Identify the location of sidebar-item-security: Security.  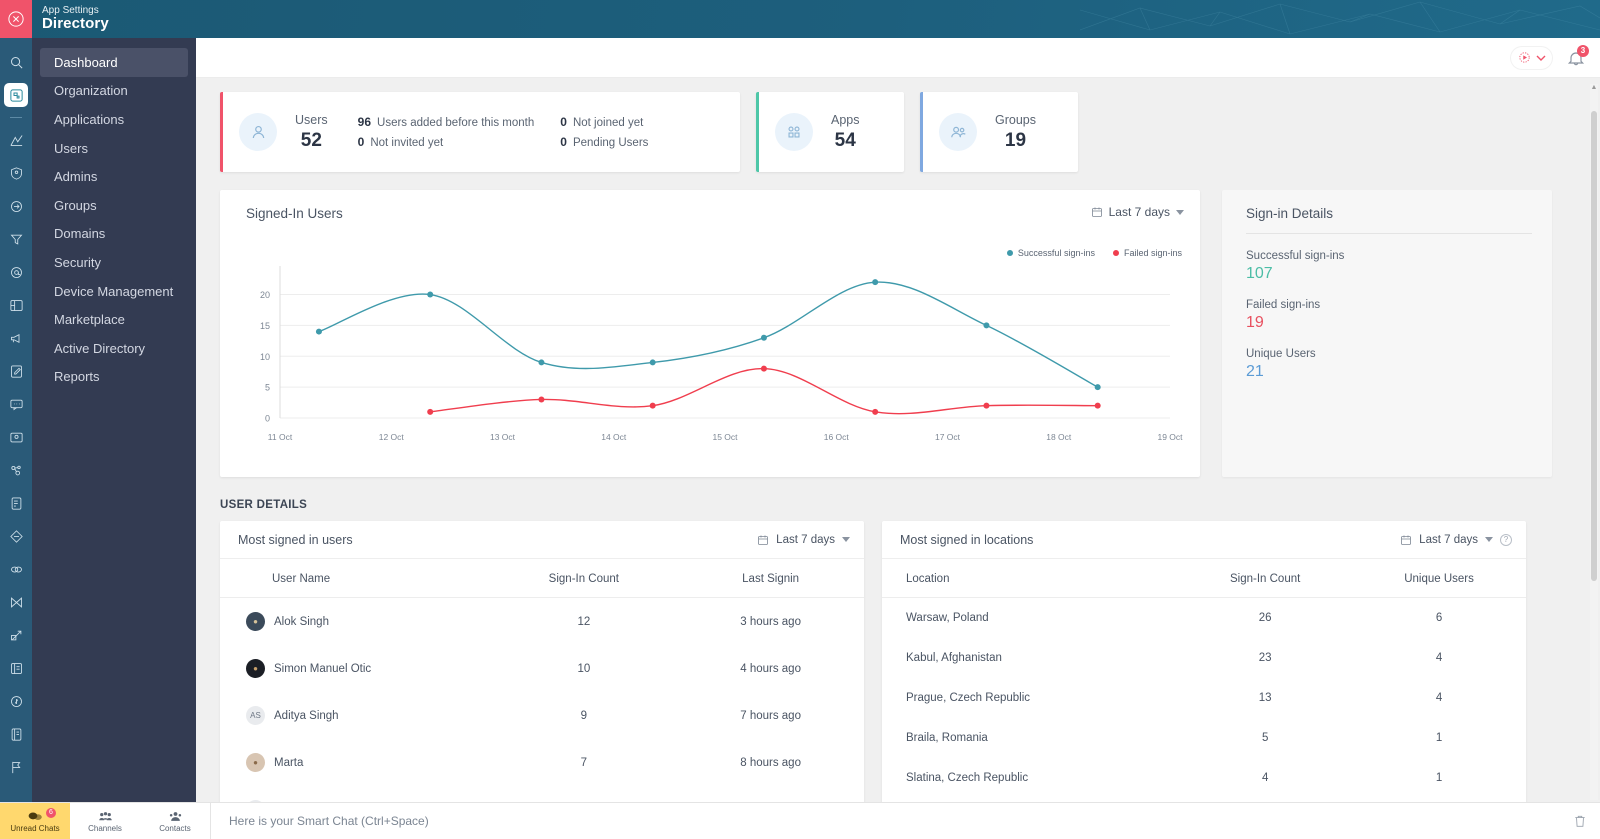
(114, 262).